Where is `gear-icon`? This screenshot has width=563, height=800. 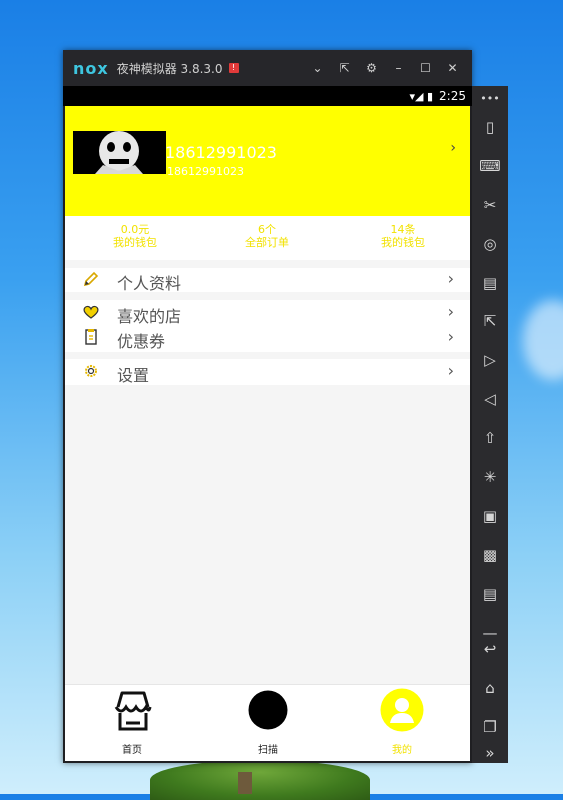
gear-icon is located at coordinates (91, 372).